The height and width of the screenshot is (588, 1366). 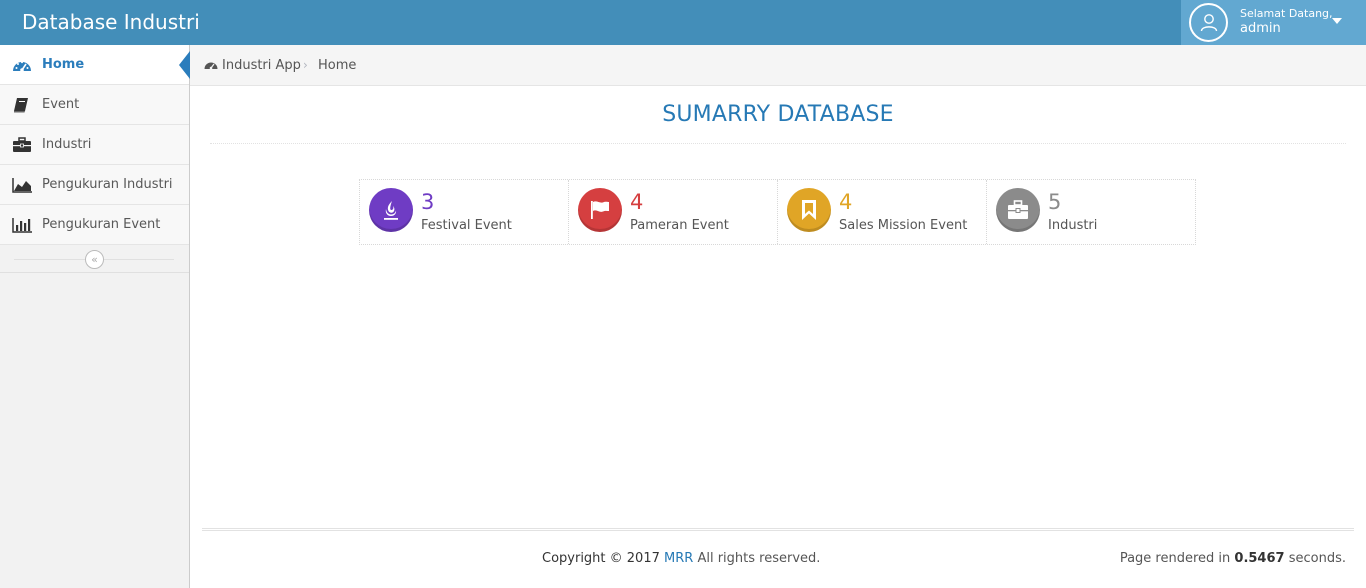 What do you see at coordinates (678, 558) in the screenshot?
I see `copyright-brand-link: MRR` at bounding box center [678, 558].